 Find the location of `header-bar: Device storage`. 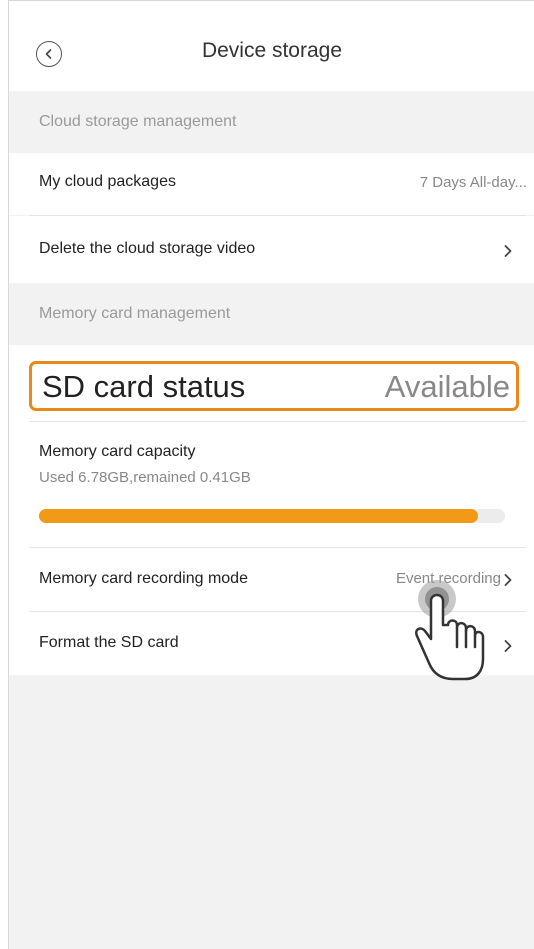

header-bar: Device storage is located at coordinates (271, 46).